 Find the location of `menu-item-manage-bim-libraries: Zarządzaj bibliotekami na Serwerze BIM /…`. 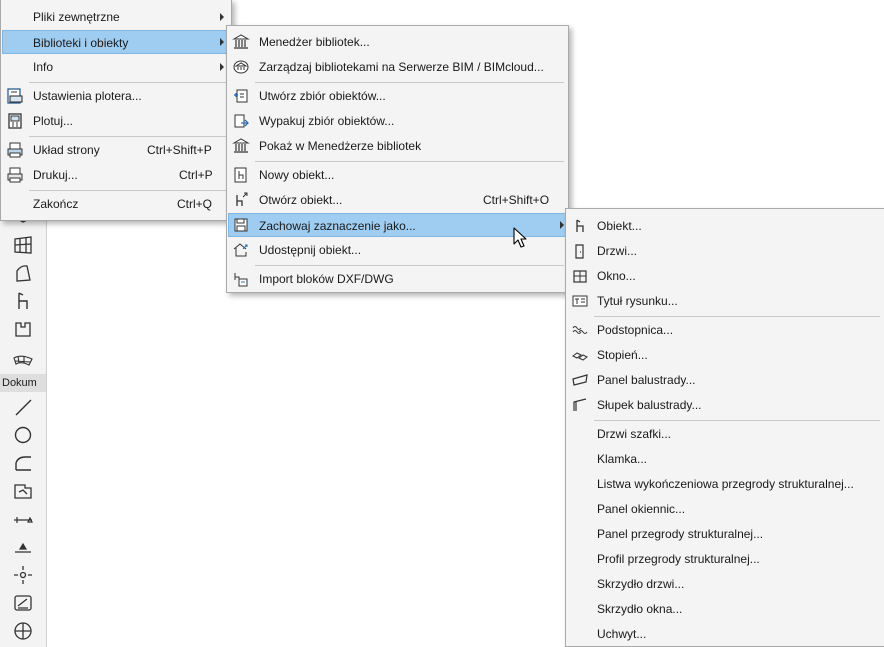

menu-item-manage-bim-libraries: Zarządzaj bibliotekami na Serwerze BIM /… is located at coordinates (397, 67).